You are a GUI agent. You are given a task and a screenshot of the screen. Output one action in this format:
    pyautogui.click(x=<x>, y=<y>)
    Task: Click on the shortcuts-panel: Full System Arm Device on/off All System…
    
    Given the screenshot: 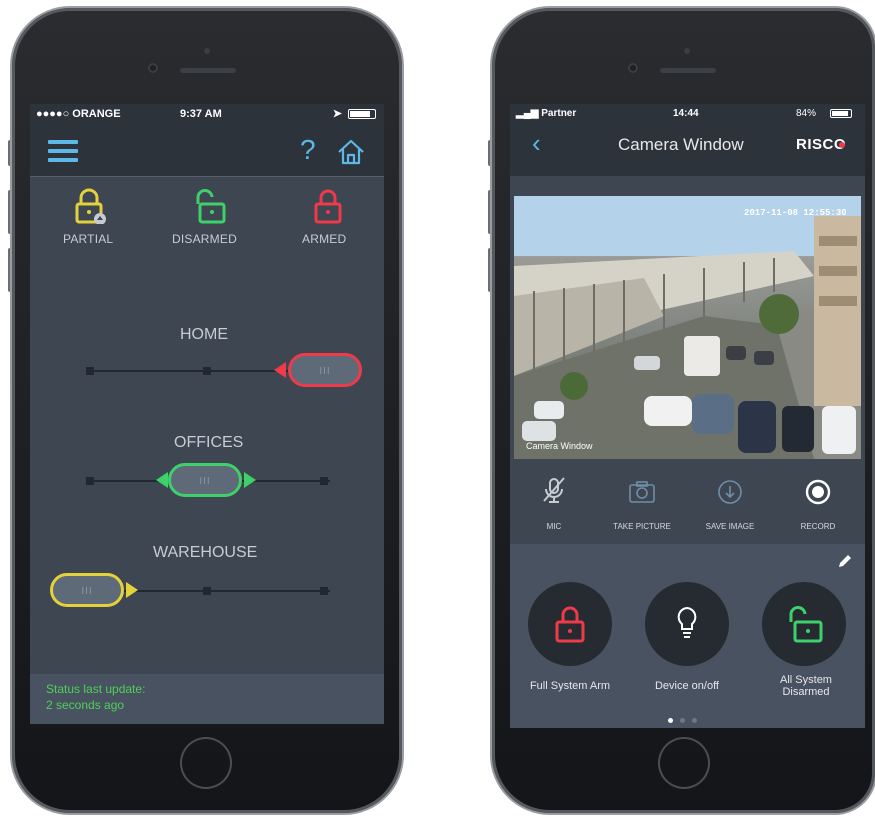 What is the action you would take?
    pyautogui.click(x=687, y=636)
    